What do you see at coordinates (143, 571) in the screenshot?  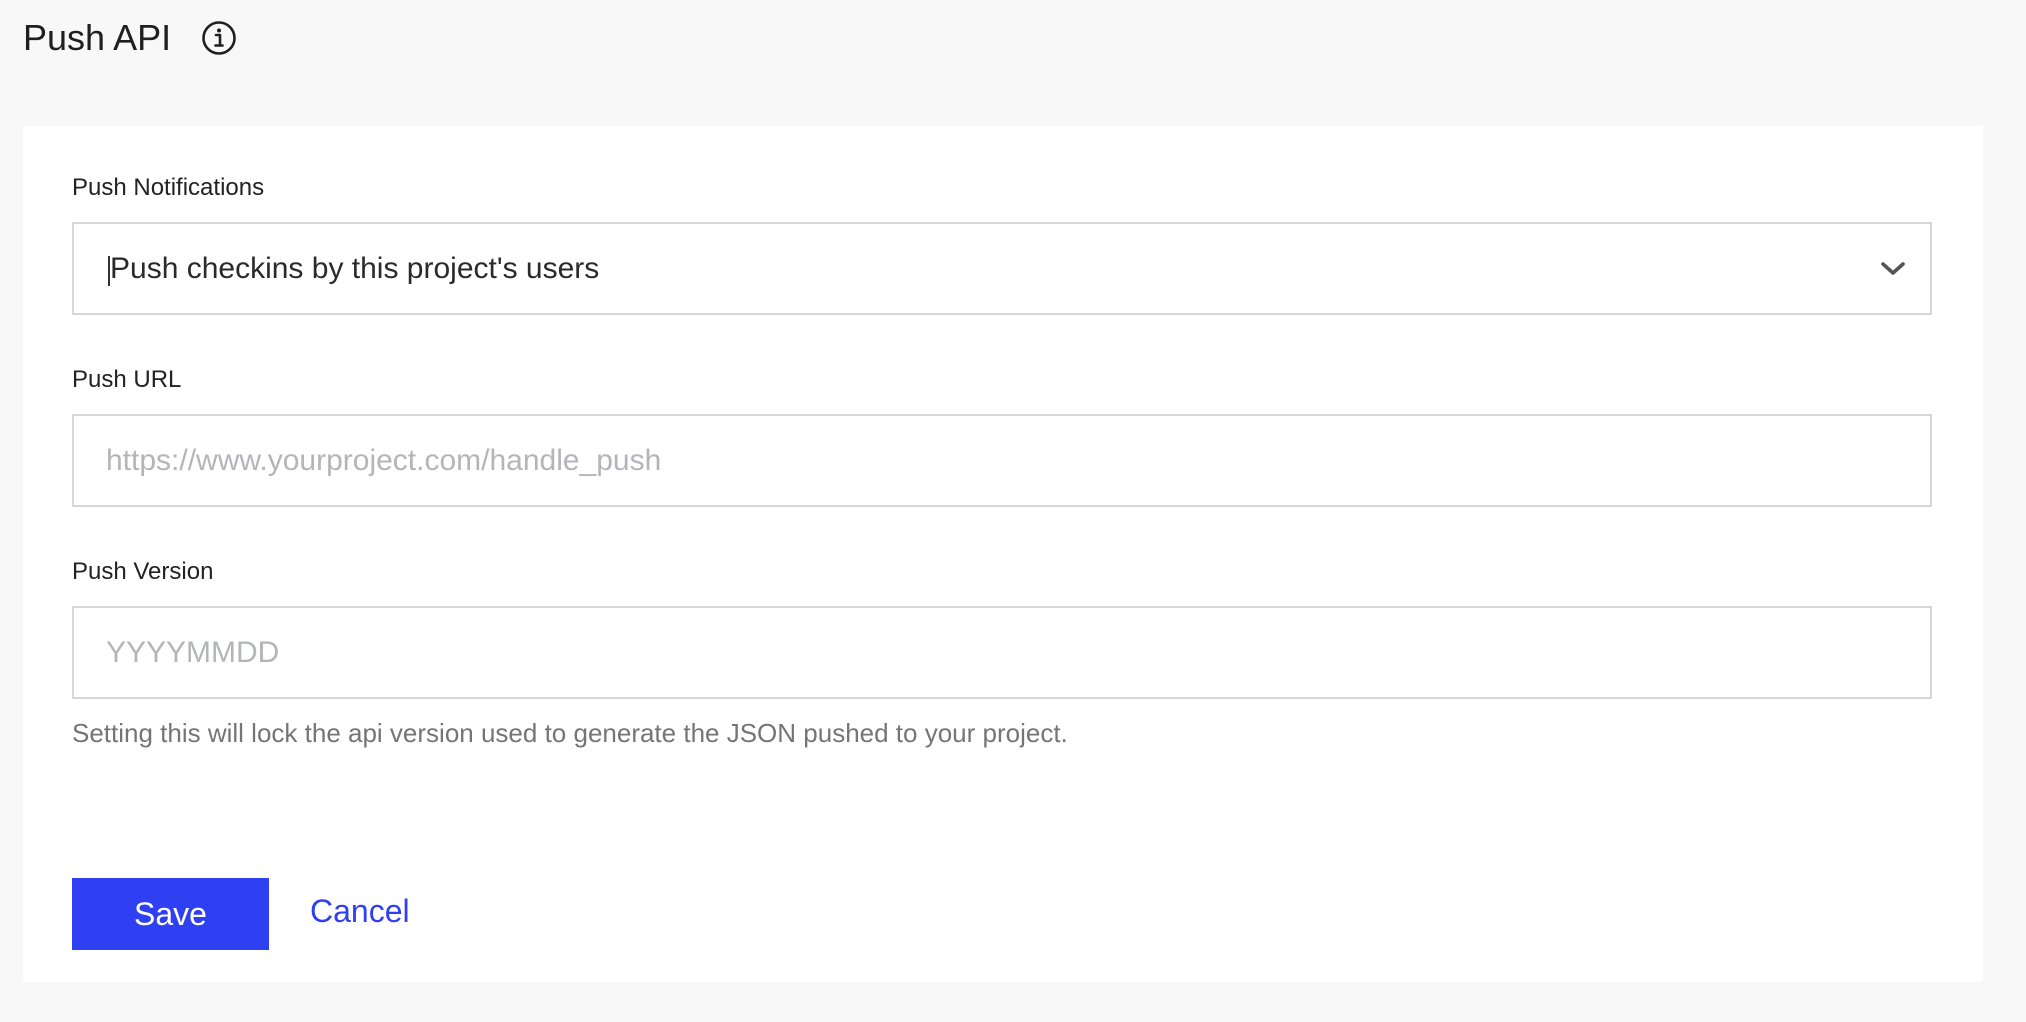 I see `push-version-label: Push Version` at bounding box center [143, 571].